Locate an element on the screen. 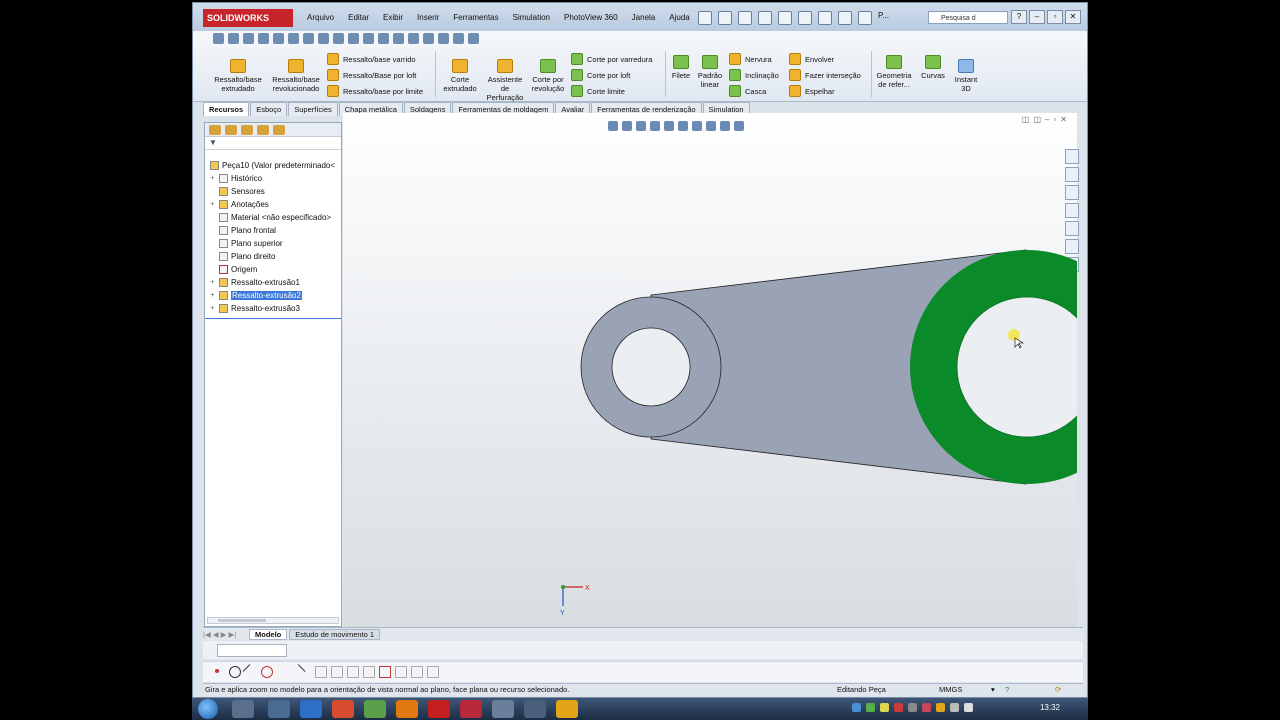 The width and height of the screenshot is (1280, 720). measure-icon is located at coordinates (278, 38).